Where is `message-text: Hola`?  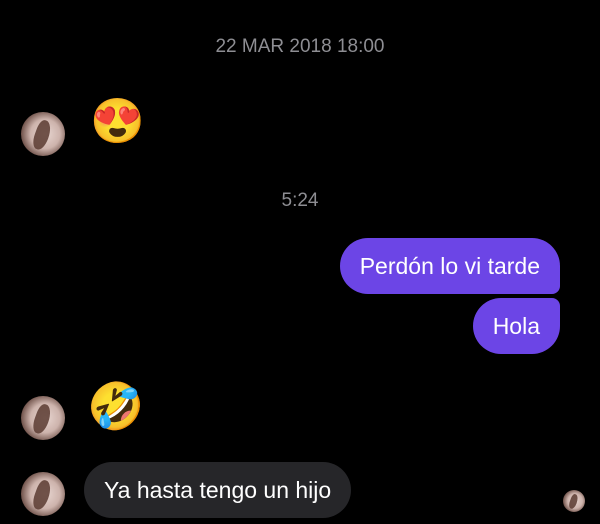
message-text: Hola is located at coordinates (516, 325).